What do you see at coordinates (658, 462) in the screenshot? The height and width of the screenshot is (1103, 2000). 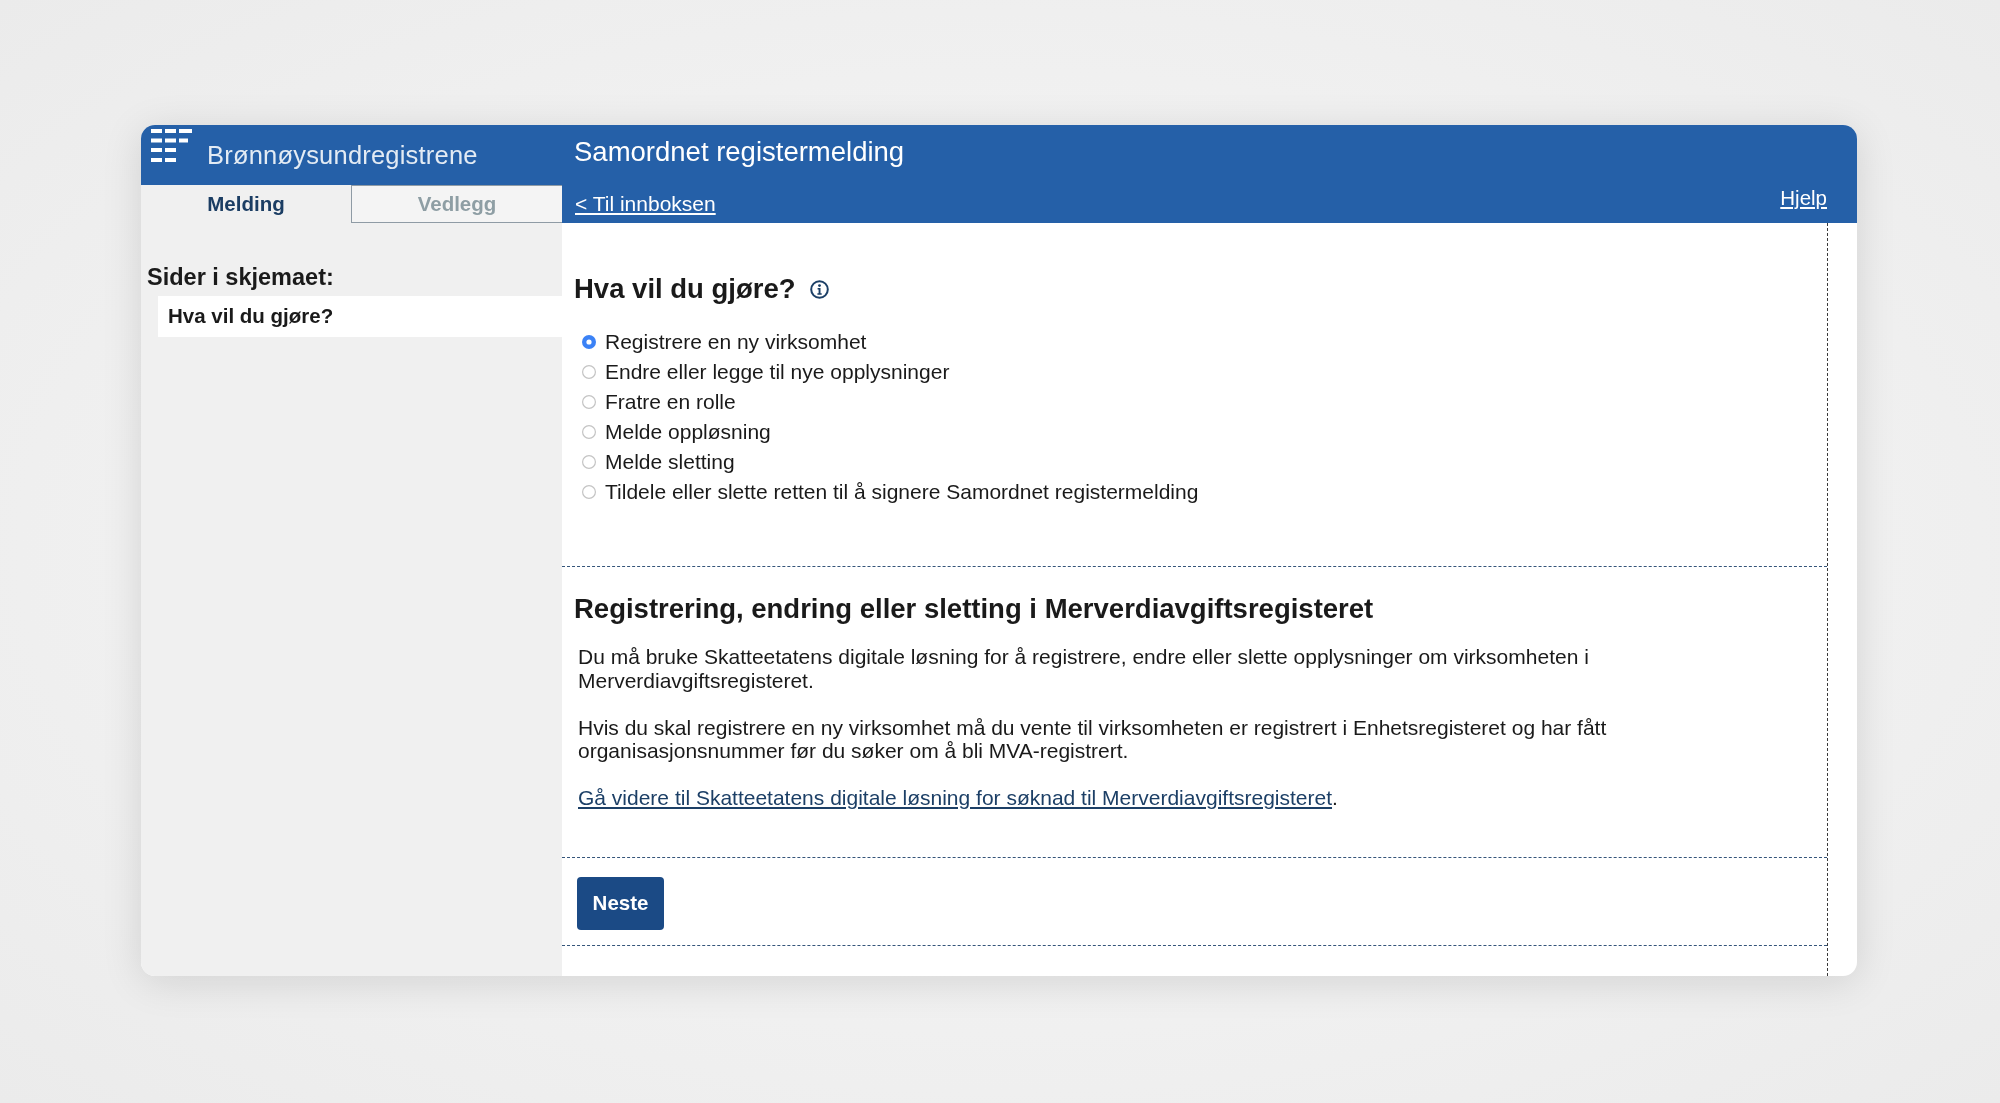 I see `radio-option: Melde sletting` at bounding box center [658, 462].